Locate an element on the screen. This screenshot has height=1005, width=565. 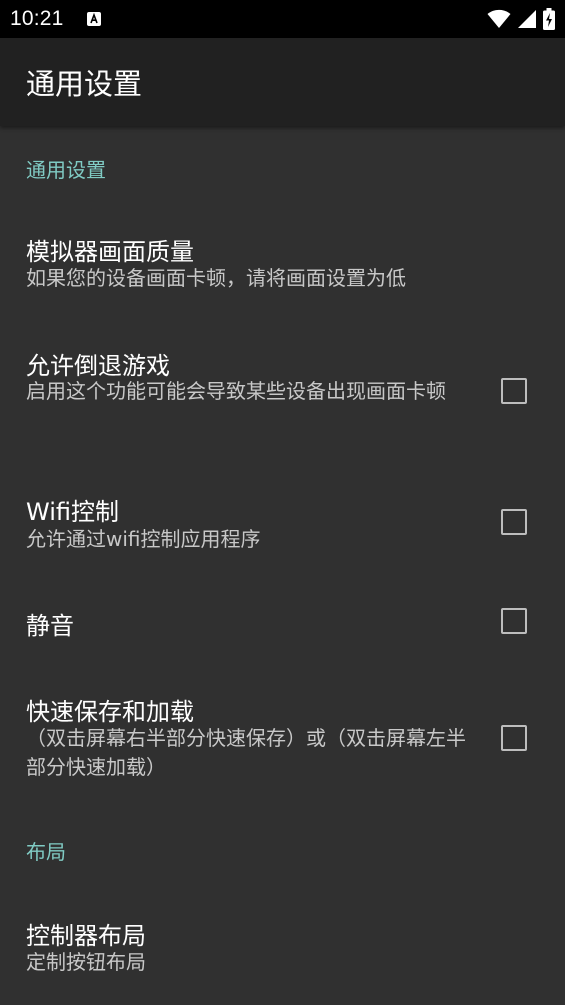
mute-checkbox is located at coordinates (514, 621).